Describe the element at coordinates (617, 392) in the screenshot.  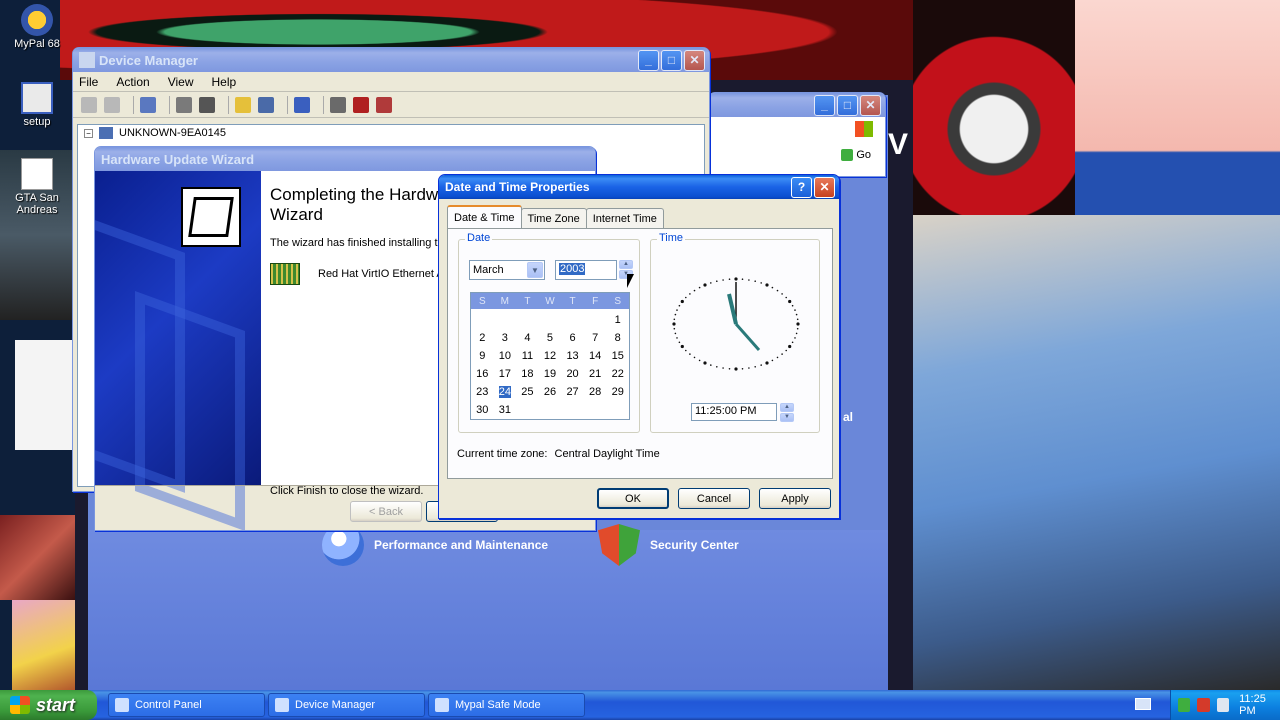
I see `calendar-day: 29` at that location.